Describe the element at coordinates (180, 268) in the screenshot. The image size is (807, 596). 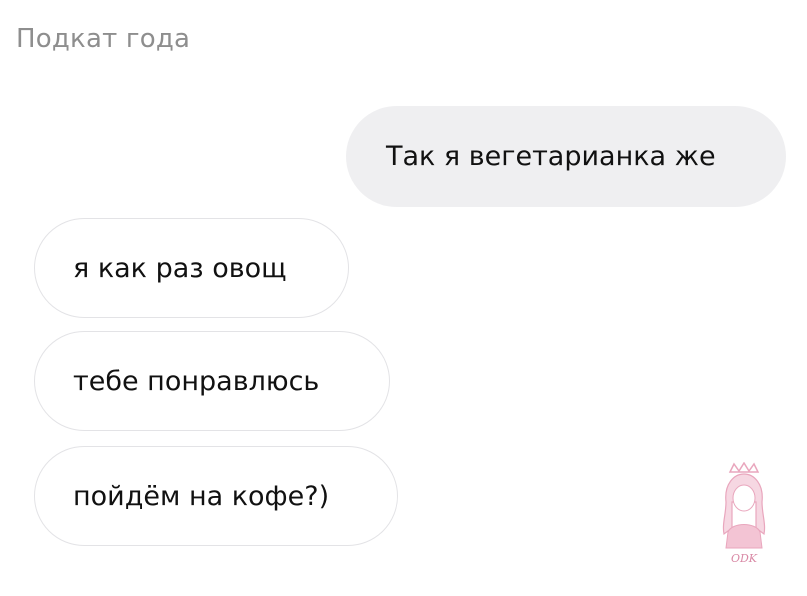
I see `message-text: я как раз овощ` at that location.